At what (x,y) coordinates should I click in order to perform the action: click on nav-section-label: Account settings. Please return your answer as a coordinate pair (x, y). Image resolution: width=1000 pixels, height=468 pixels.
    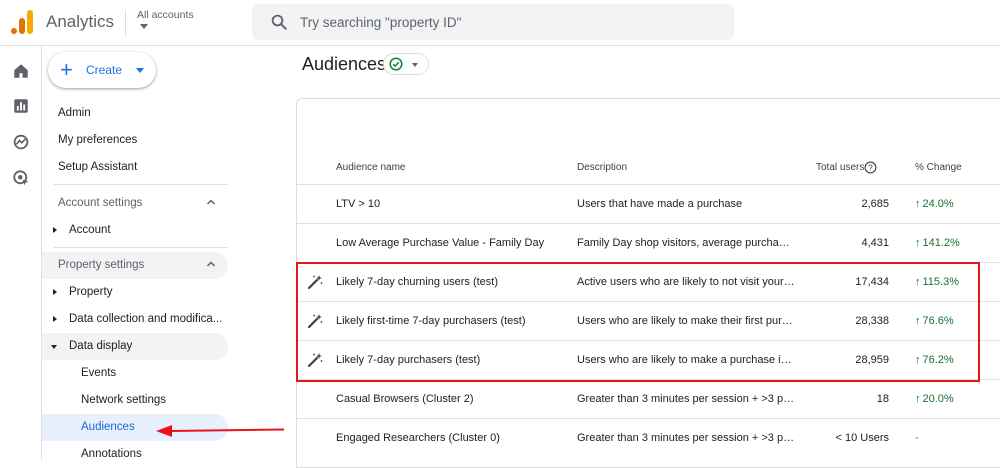
    Looking at the image, I should click on (100, 203).